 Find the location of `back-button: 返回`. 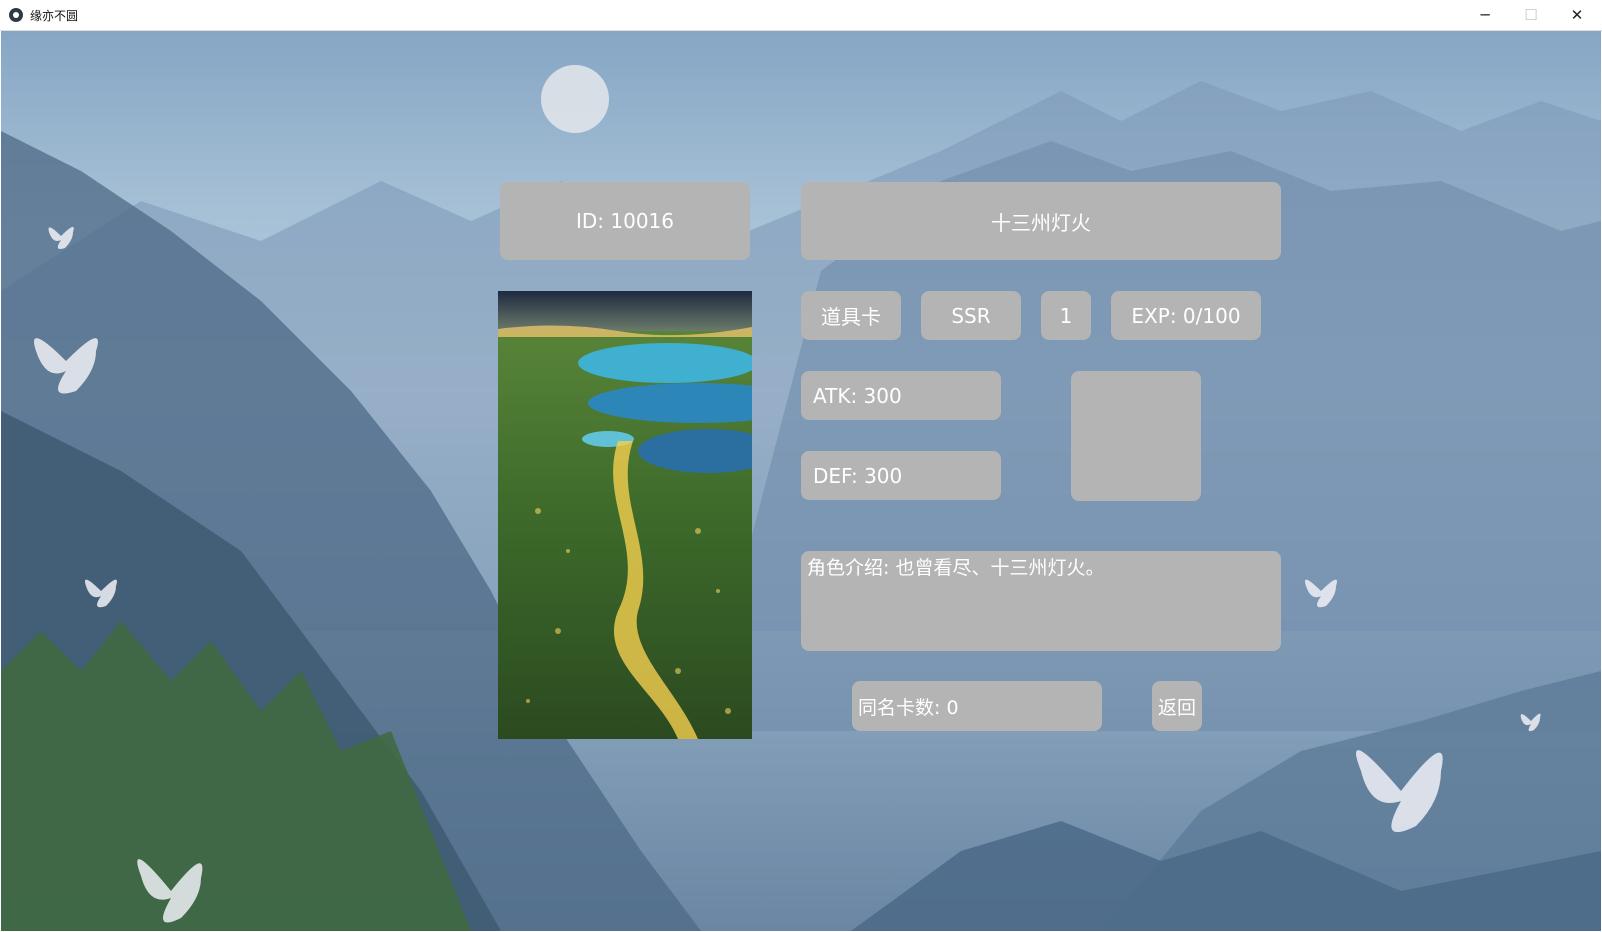

back-button: 返回 is located at coordinates (1177, 706).